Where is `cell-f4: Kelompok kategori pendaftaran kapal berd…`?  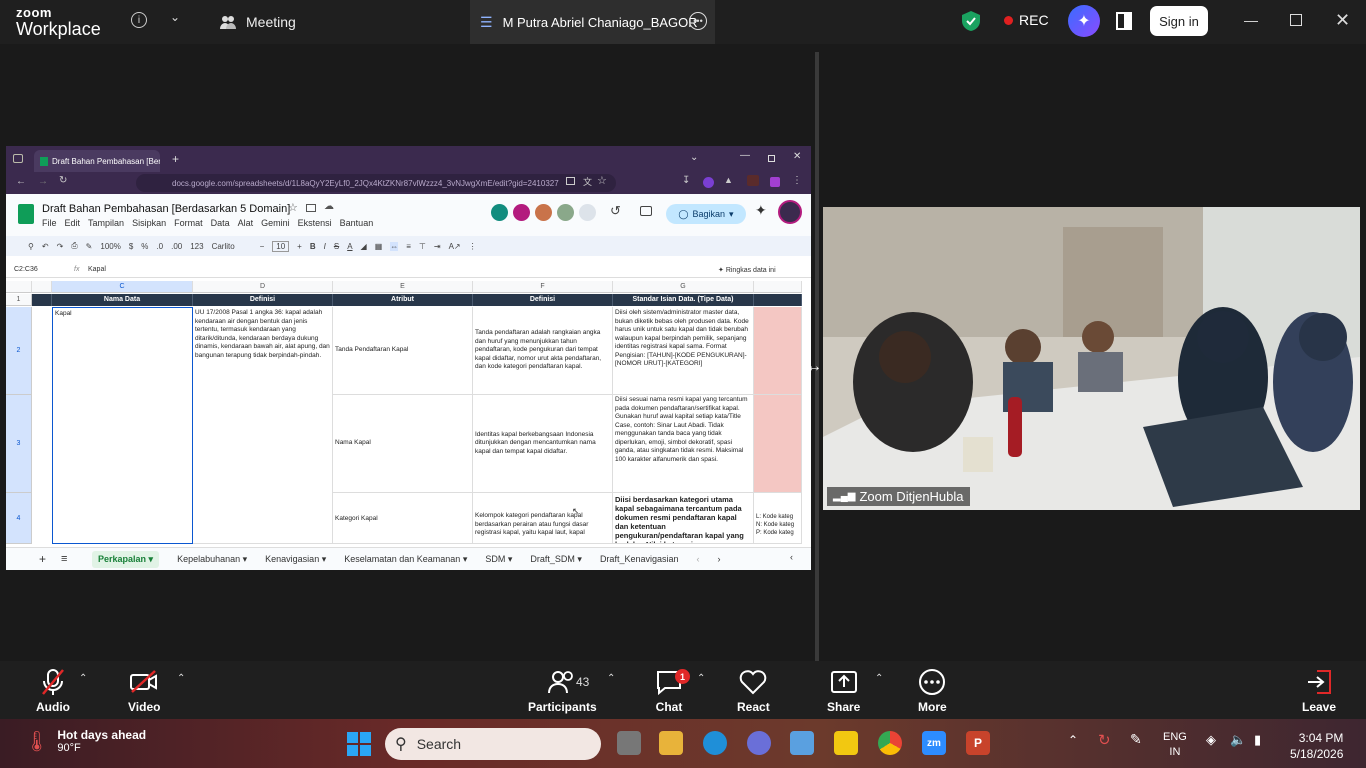
cell-f4: Kelompok kategori pendaftaran kapal berd… is located at coordinates (543, 518).